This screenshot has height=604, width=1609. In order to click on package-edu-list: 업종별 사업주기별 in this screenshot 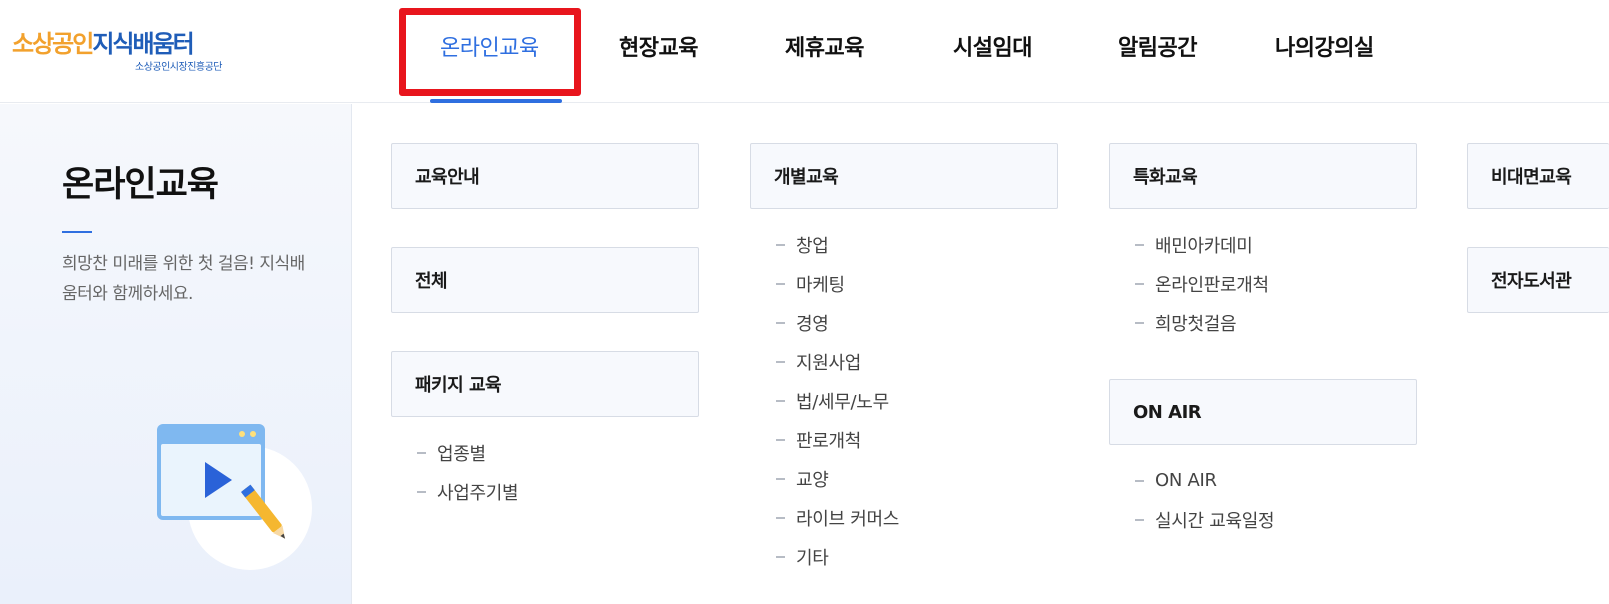, I will do `click(468, 472)`.